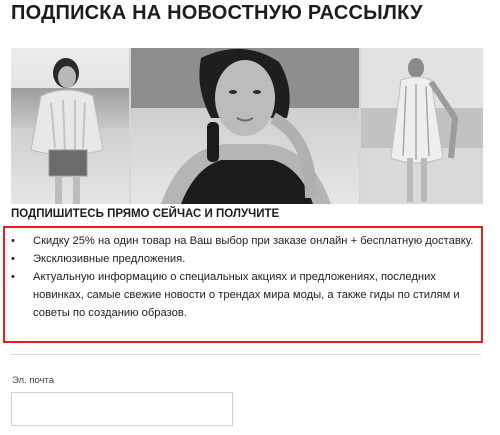  What do you see at coordinates (145, 214) in the screenshot?
I see `subscribe-now-heading: ПОДПИШИТЕСЬ ПРЯМО СЕЙЧАС И ПОЛУЧИТЕ` at bounding box center [145, 214].